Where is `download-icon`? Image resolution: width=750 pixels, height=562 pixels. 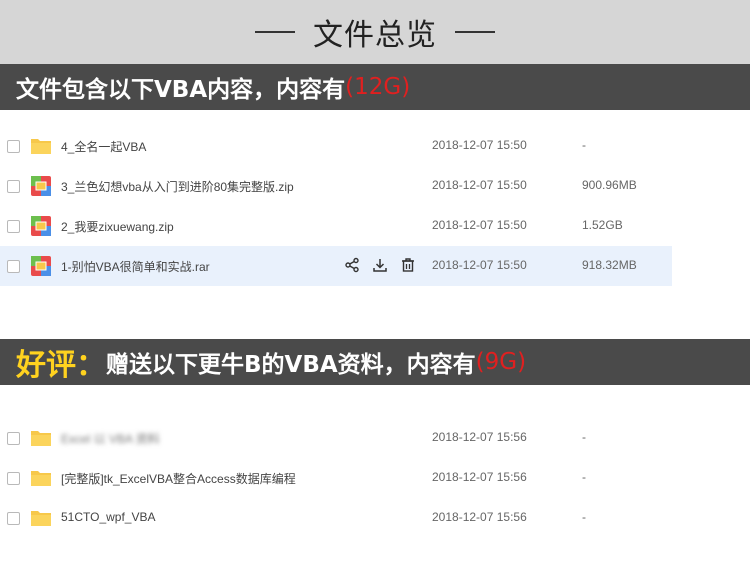 download-icon is located at coordinates (380, 265).